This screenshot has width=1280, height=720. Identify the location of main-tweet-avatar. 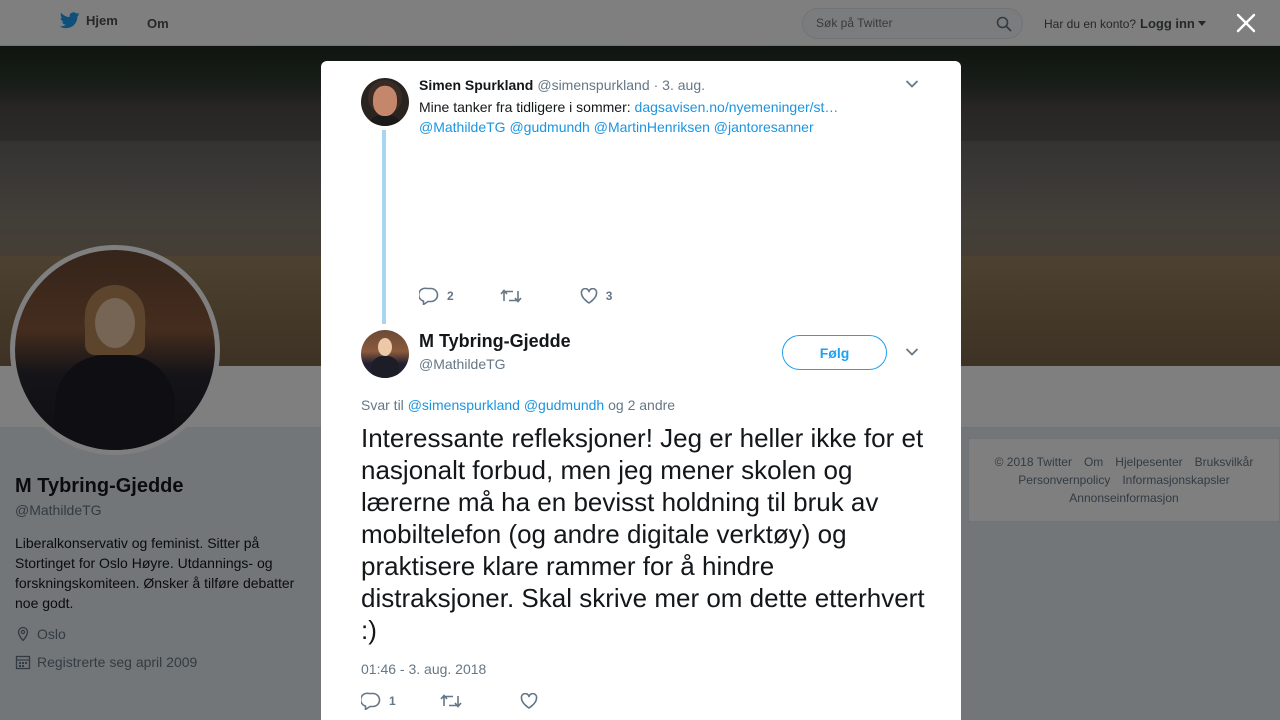
(385, 354).